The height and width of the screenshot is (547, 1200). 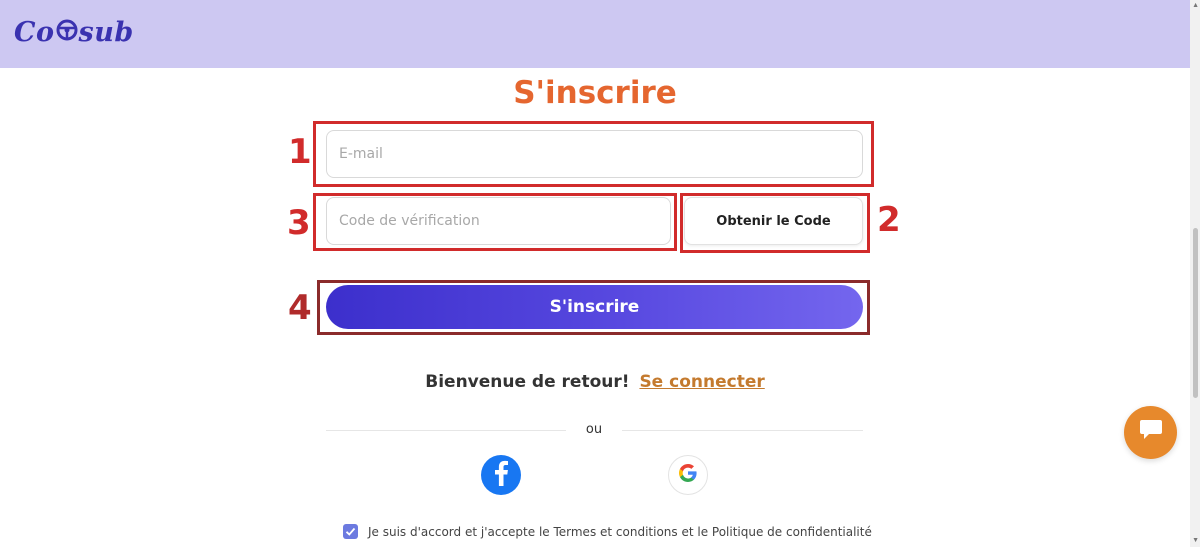 What do you see at coordinates (300, 152) in the screenshot?
I see `annotation-number-1: 1` at bounding box center [300, 152].